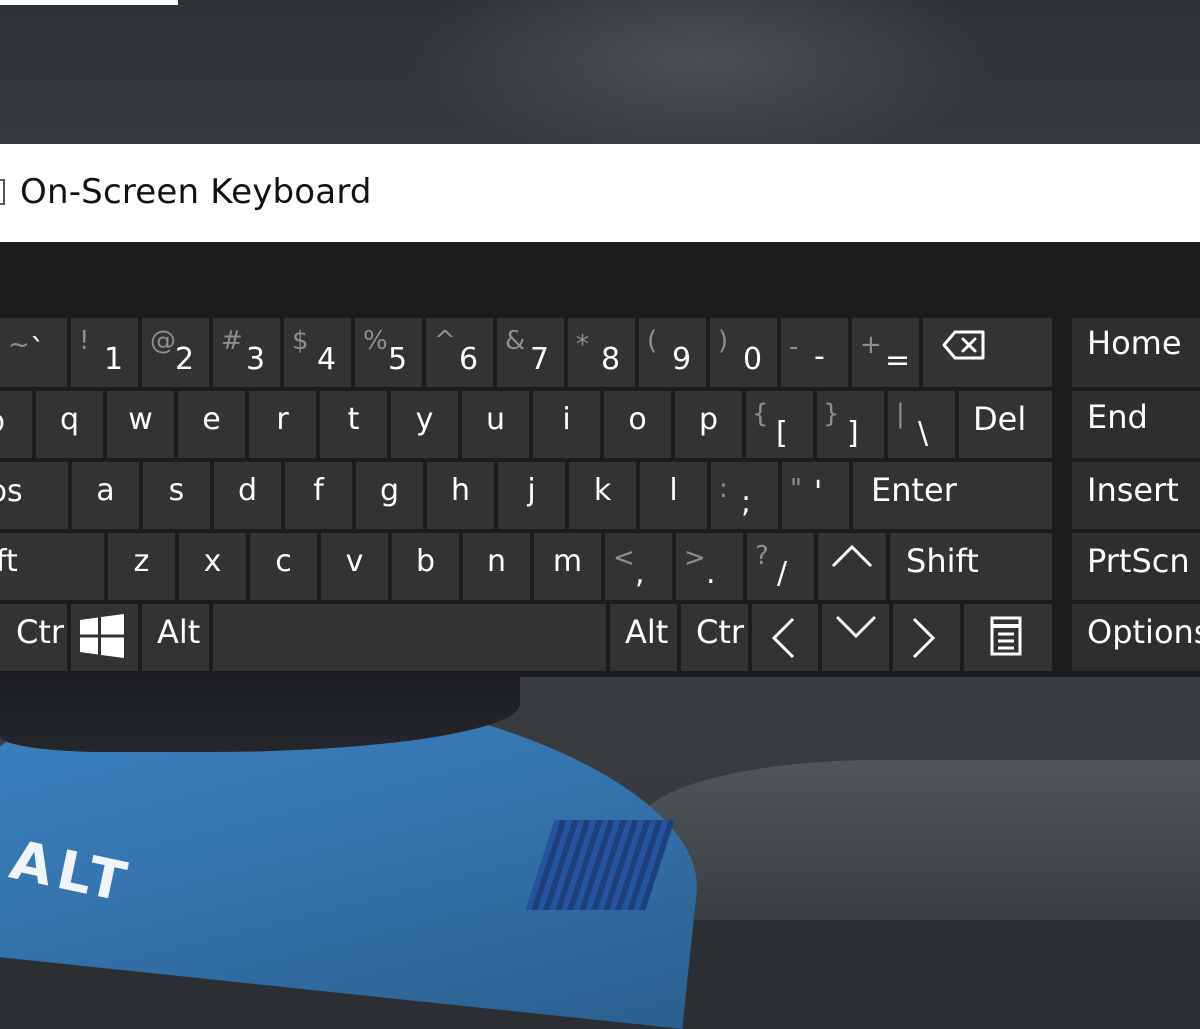  I want to click on key-shift-char: ~, so click(19, 345).